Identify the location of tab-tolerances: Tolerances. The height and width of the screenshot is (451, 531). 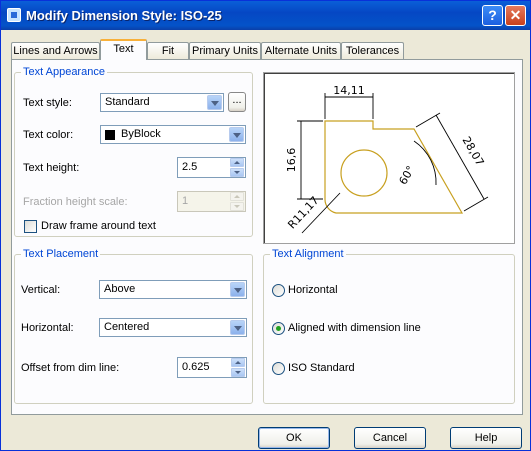
(372, 51).